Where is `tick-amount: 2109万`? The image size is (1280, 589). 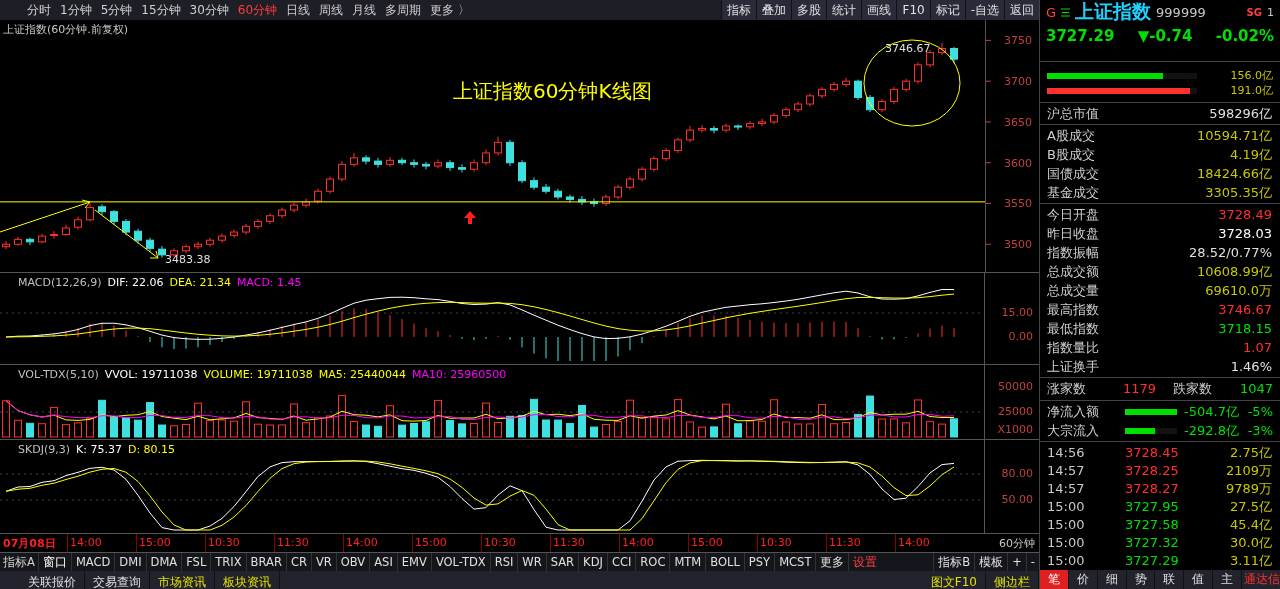 tick-amount: 2109万 is located at coordinates (1248, 471).